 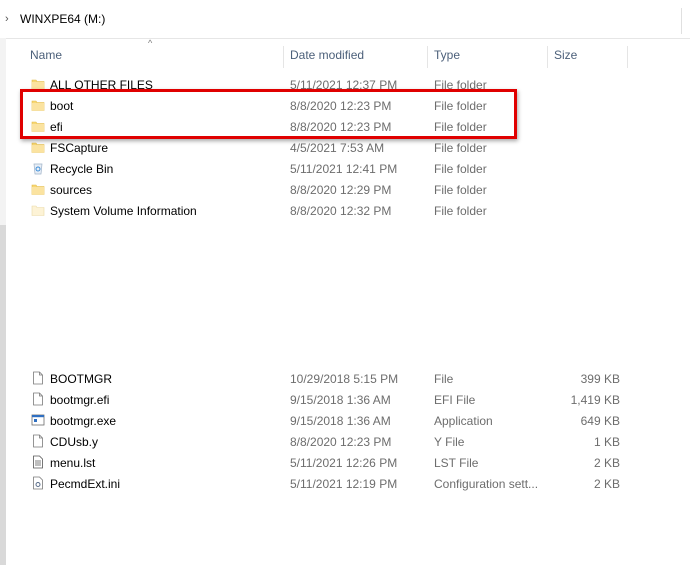 What do you see at coordinates (327, 55) in the screenshot?
I see `column-header-date: Date modified` at bounding box center [327, 55].